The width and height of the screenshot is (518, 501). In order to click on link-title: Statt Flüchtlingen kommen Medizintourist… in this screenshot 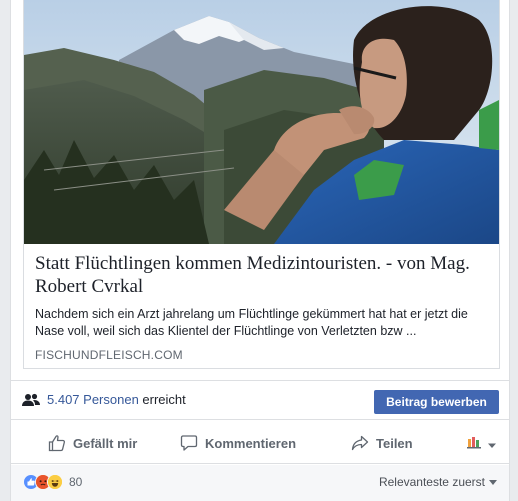, I will do `click(262, 275)`.